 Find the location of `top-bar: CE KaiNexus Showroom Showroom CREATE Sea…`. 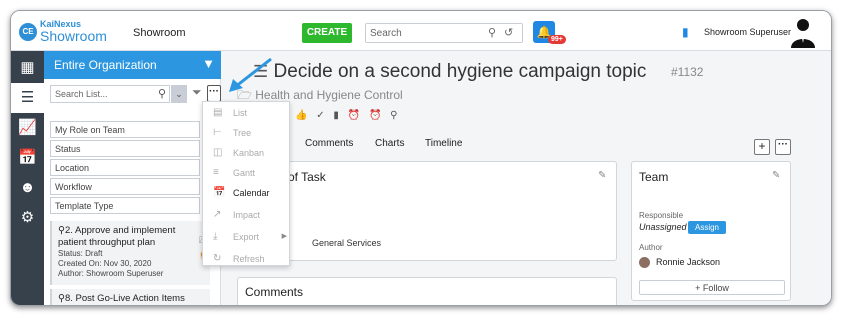

top-bar: CE KaiNexus Showroom Showroom CREATE Sea… is located at coordinates (421, 31).